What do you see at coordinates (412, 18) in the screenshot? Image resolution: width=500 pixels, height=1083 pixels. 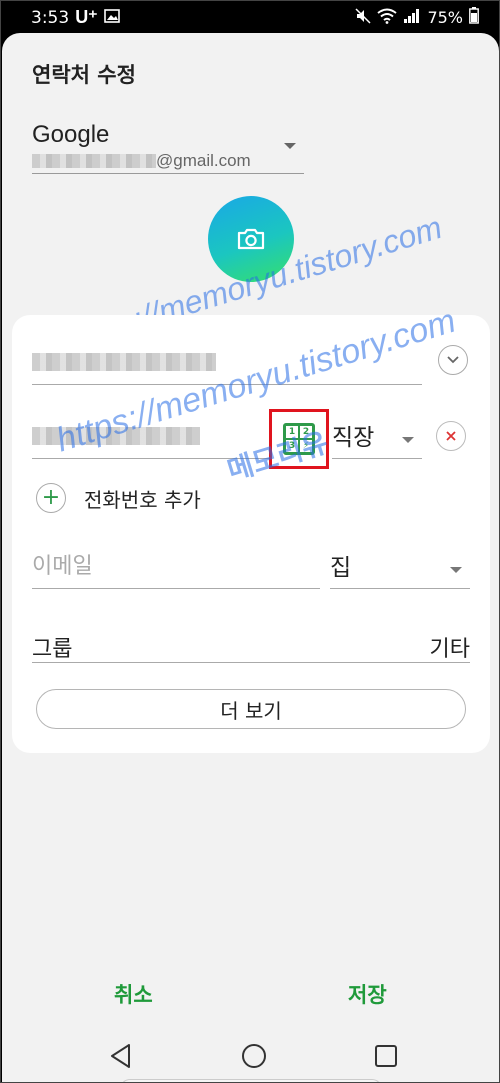 I see `signal-icon` at bounding box center [412, 18].